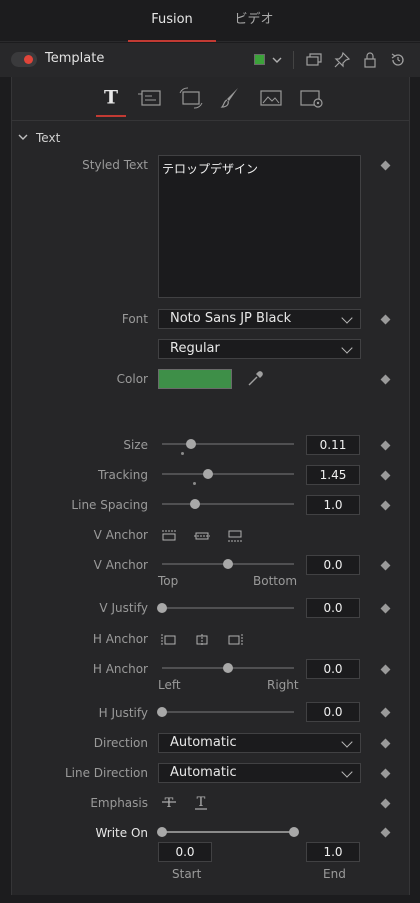 Image resolution: width=420 pixels, height=903 pixels. What do you see at coordinates (228, 474) in the screenshot?
I see `tracking-slider-track` at bounding box center [228, 474].